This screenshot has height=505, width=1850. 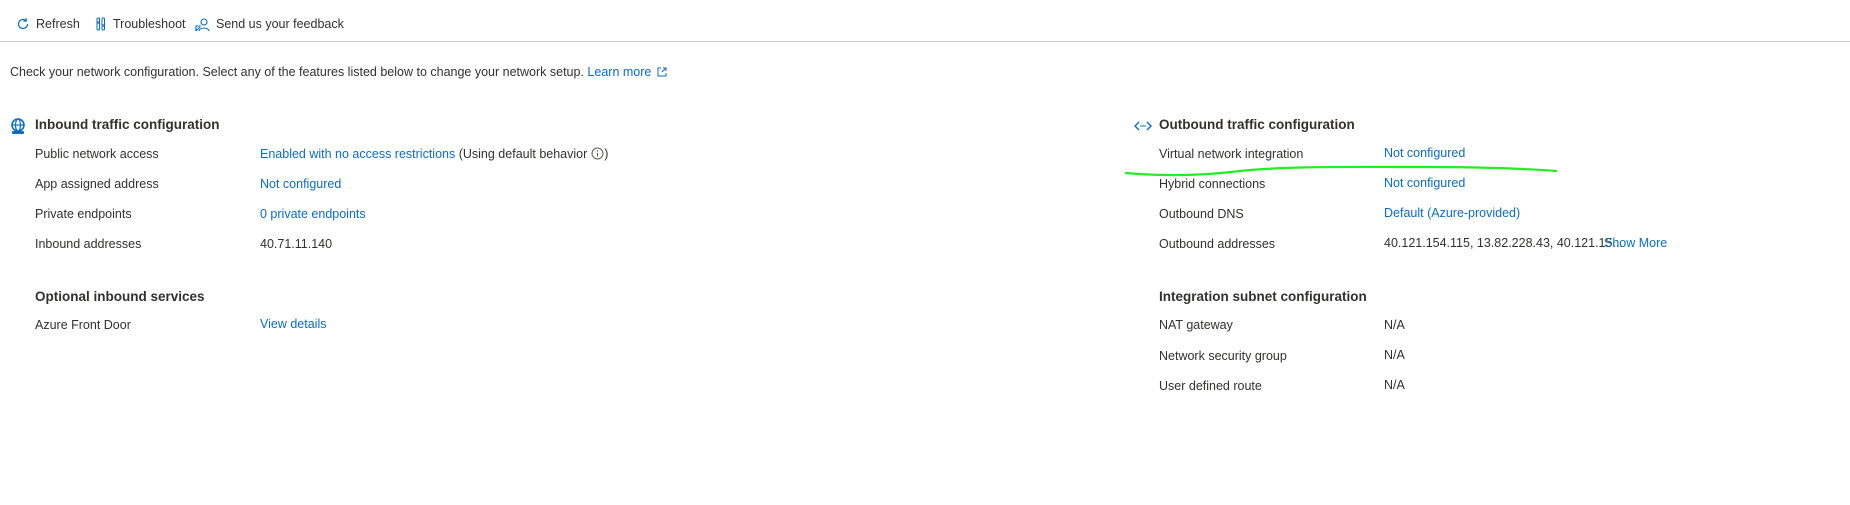 What do you see at coordinates (18, 126) in the screenshot?
I see `inbound-globe-icon` at bounding box center [18, 126].